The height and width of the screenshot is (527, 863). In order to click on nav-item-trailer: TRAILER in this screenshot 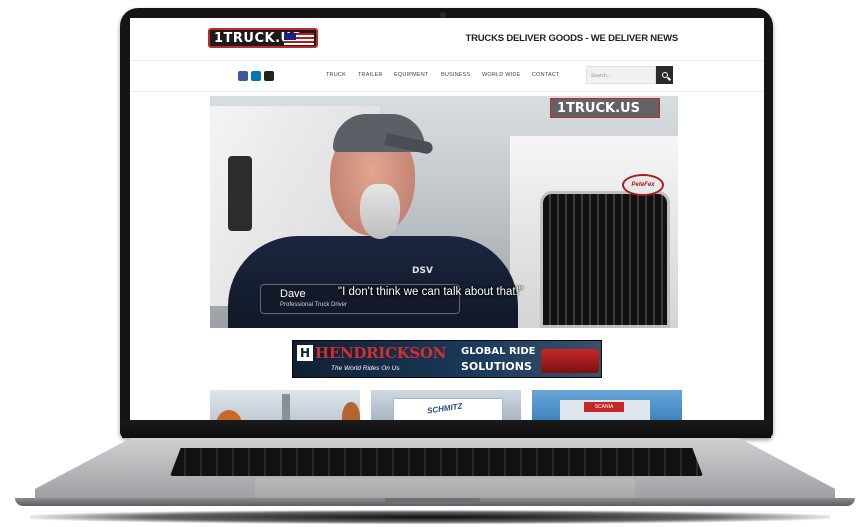, I will do `click(370, 75)`.